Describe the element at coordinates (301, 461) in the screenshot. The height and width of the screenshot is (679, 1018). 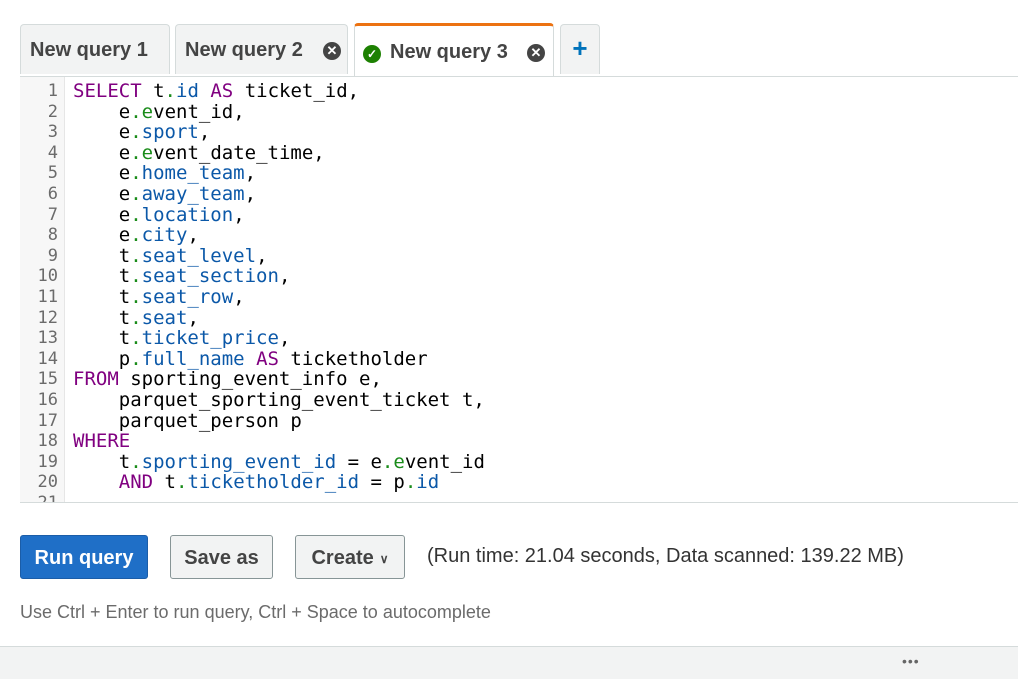
I see `code-line: t.sporting_event_id = e.event_id` at that location.